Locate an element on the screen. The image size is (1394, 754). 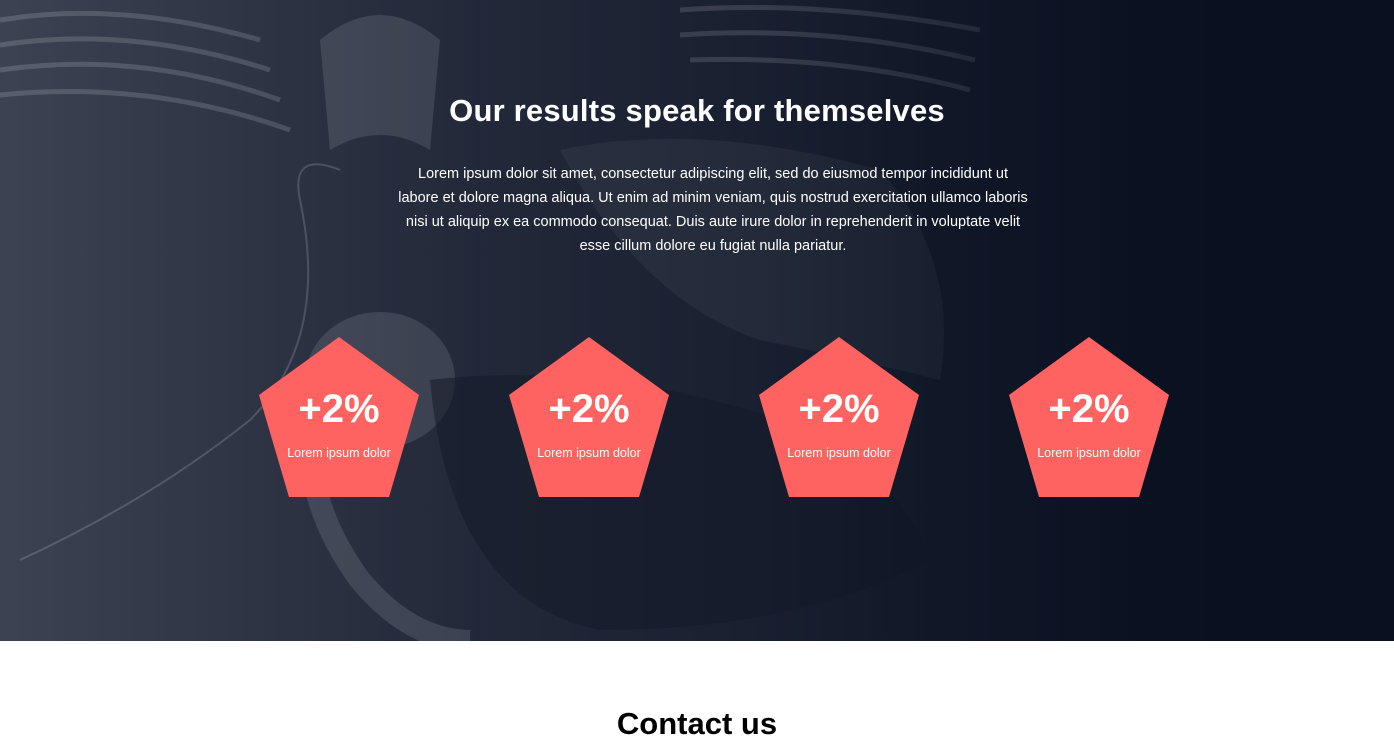
results-title: Our results speak for themselves is located at coordinates (697, 110).